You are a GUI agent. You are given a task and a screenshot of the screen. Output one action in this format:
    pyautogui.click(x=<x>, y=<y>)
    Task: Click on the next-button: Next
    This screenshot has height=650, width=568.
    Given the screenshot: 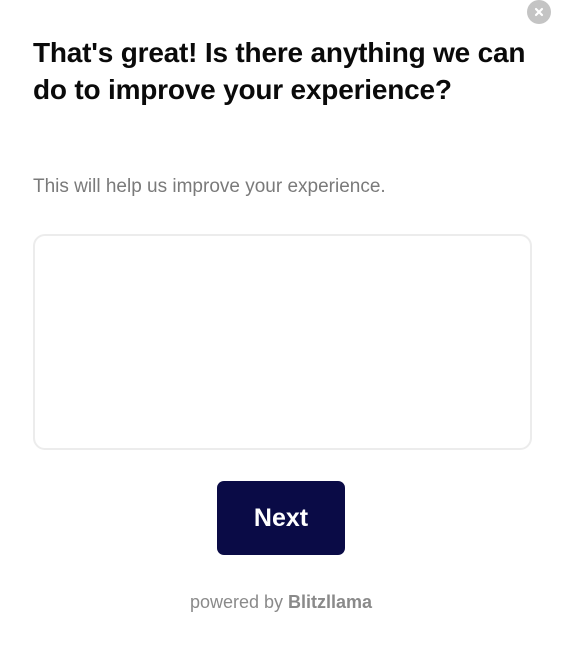 What is the action you would take?
    pyautogui.click(x=281, y=518)
    